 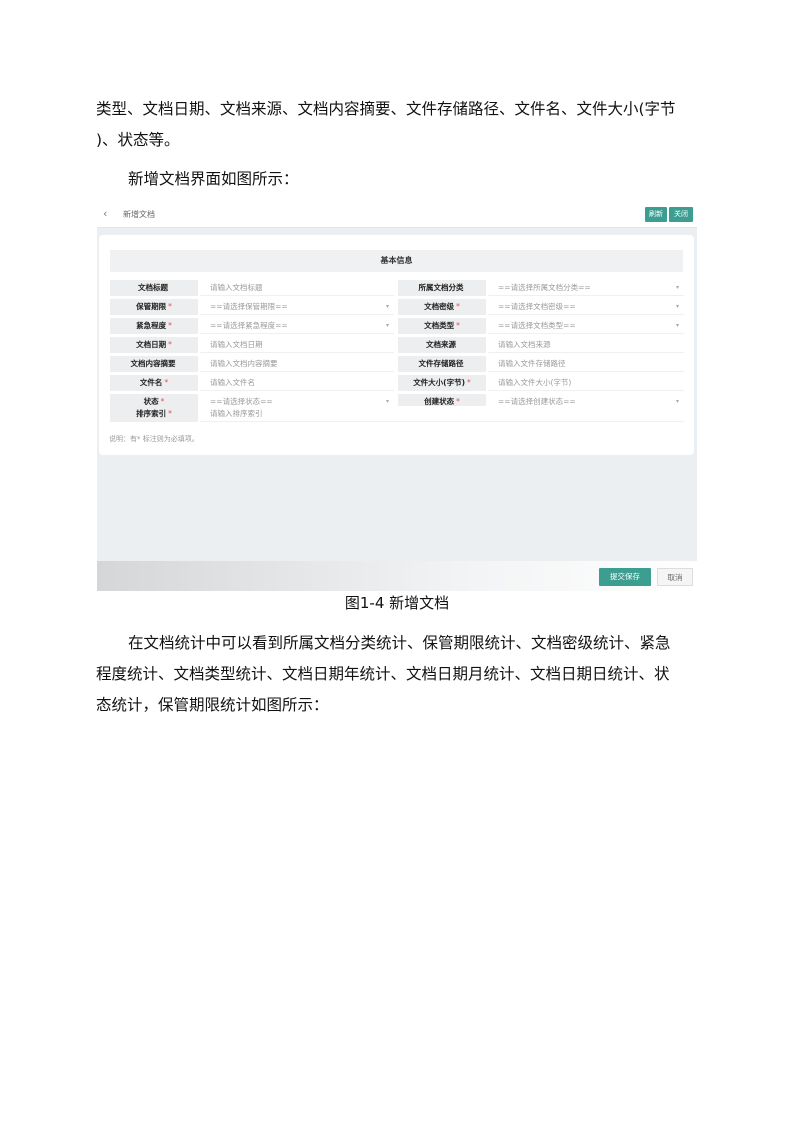 What do you see at coordinates (537, 306) in the screenshot?
I see `field-value: ==请选择文档密级==` at bounding box center [537, 306].